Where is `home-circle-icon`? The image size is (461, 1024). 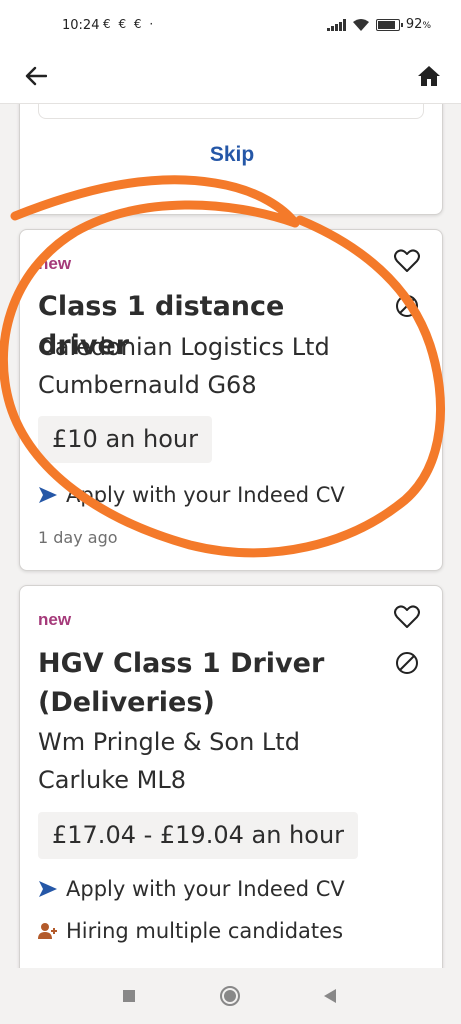 home-circle-icon is located at coordinates (230, 996).